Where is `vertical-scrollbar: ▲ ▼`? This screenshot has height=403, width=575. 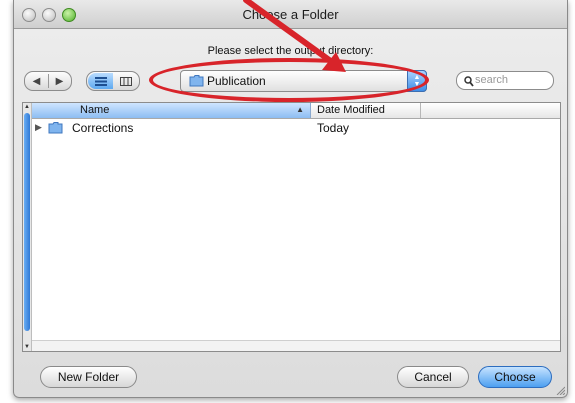
vertical-scrollbar: ▲ ▼ is located at coordinates (27, 227).